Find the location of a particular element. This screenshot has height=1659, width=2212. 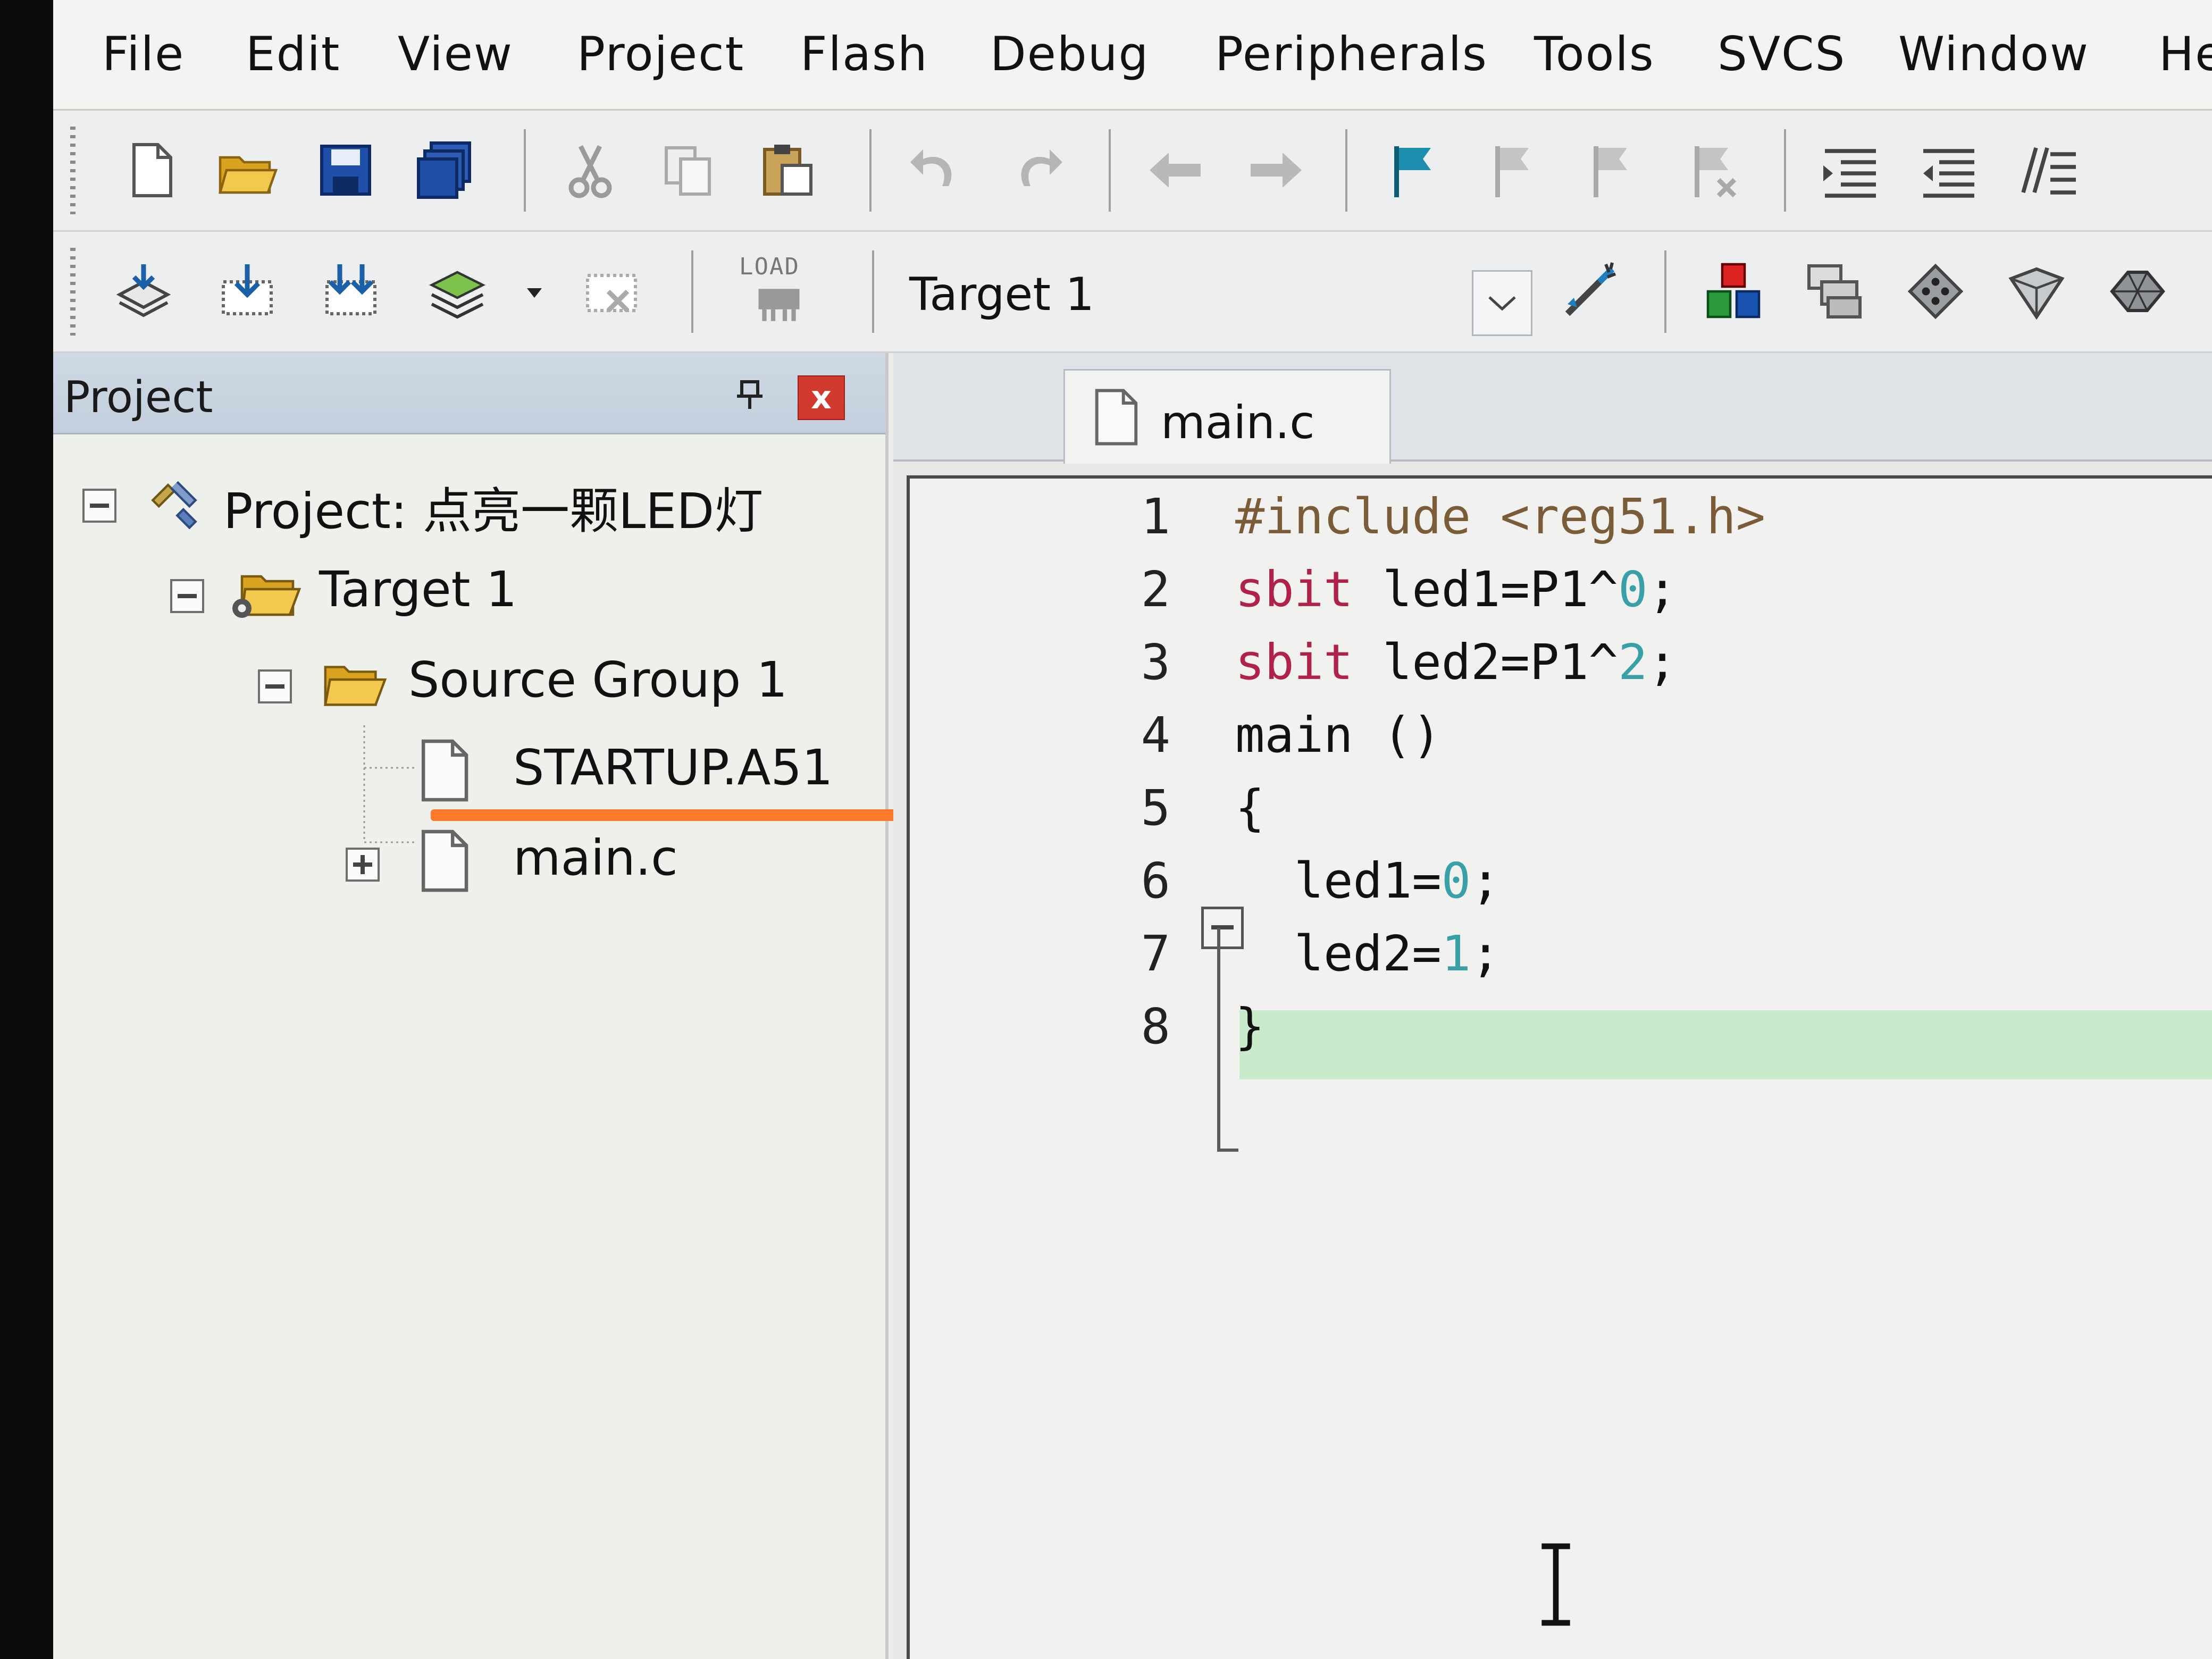

chevron-down-icon is located at coordinates (1502, 303).